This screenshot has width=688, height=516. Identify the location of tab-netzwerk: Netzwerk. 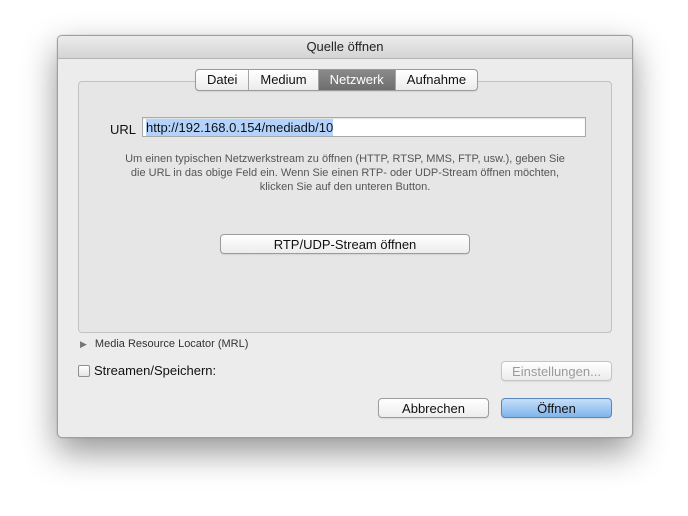
(357, 80).